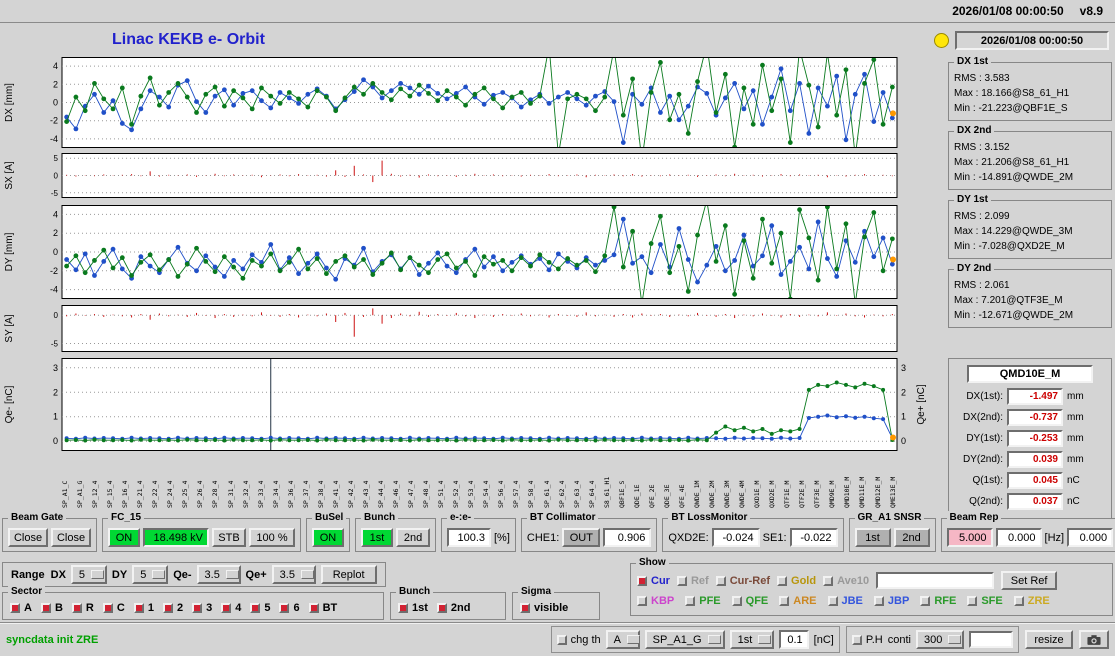 The width and height of the screenshot is (1115, 656). Describe the element at coordinates (451, 328) in the screenshot. I see `sy-plot: 0 -5 SY [A]` at that location.